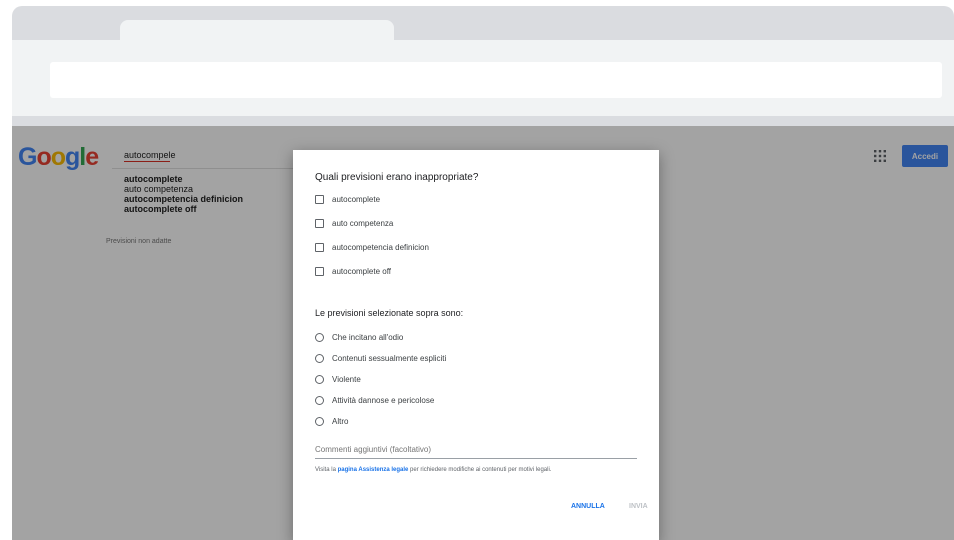 This screenshot has height=540, width=954. I want to click on checkbox-option: auto competenza, so click(354, 223).